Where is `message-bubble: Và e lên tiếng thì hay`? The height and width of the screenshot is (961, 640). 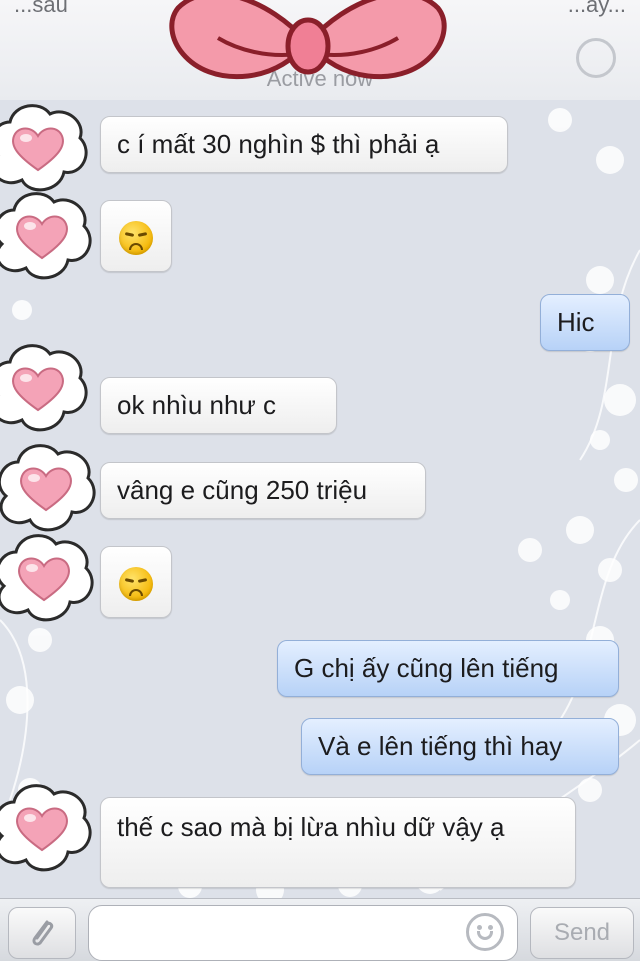 message-bubble: Và e lên tiếng thì hay is located at coordinates (460, 746).